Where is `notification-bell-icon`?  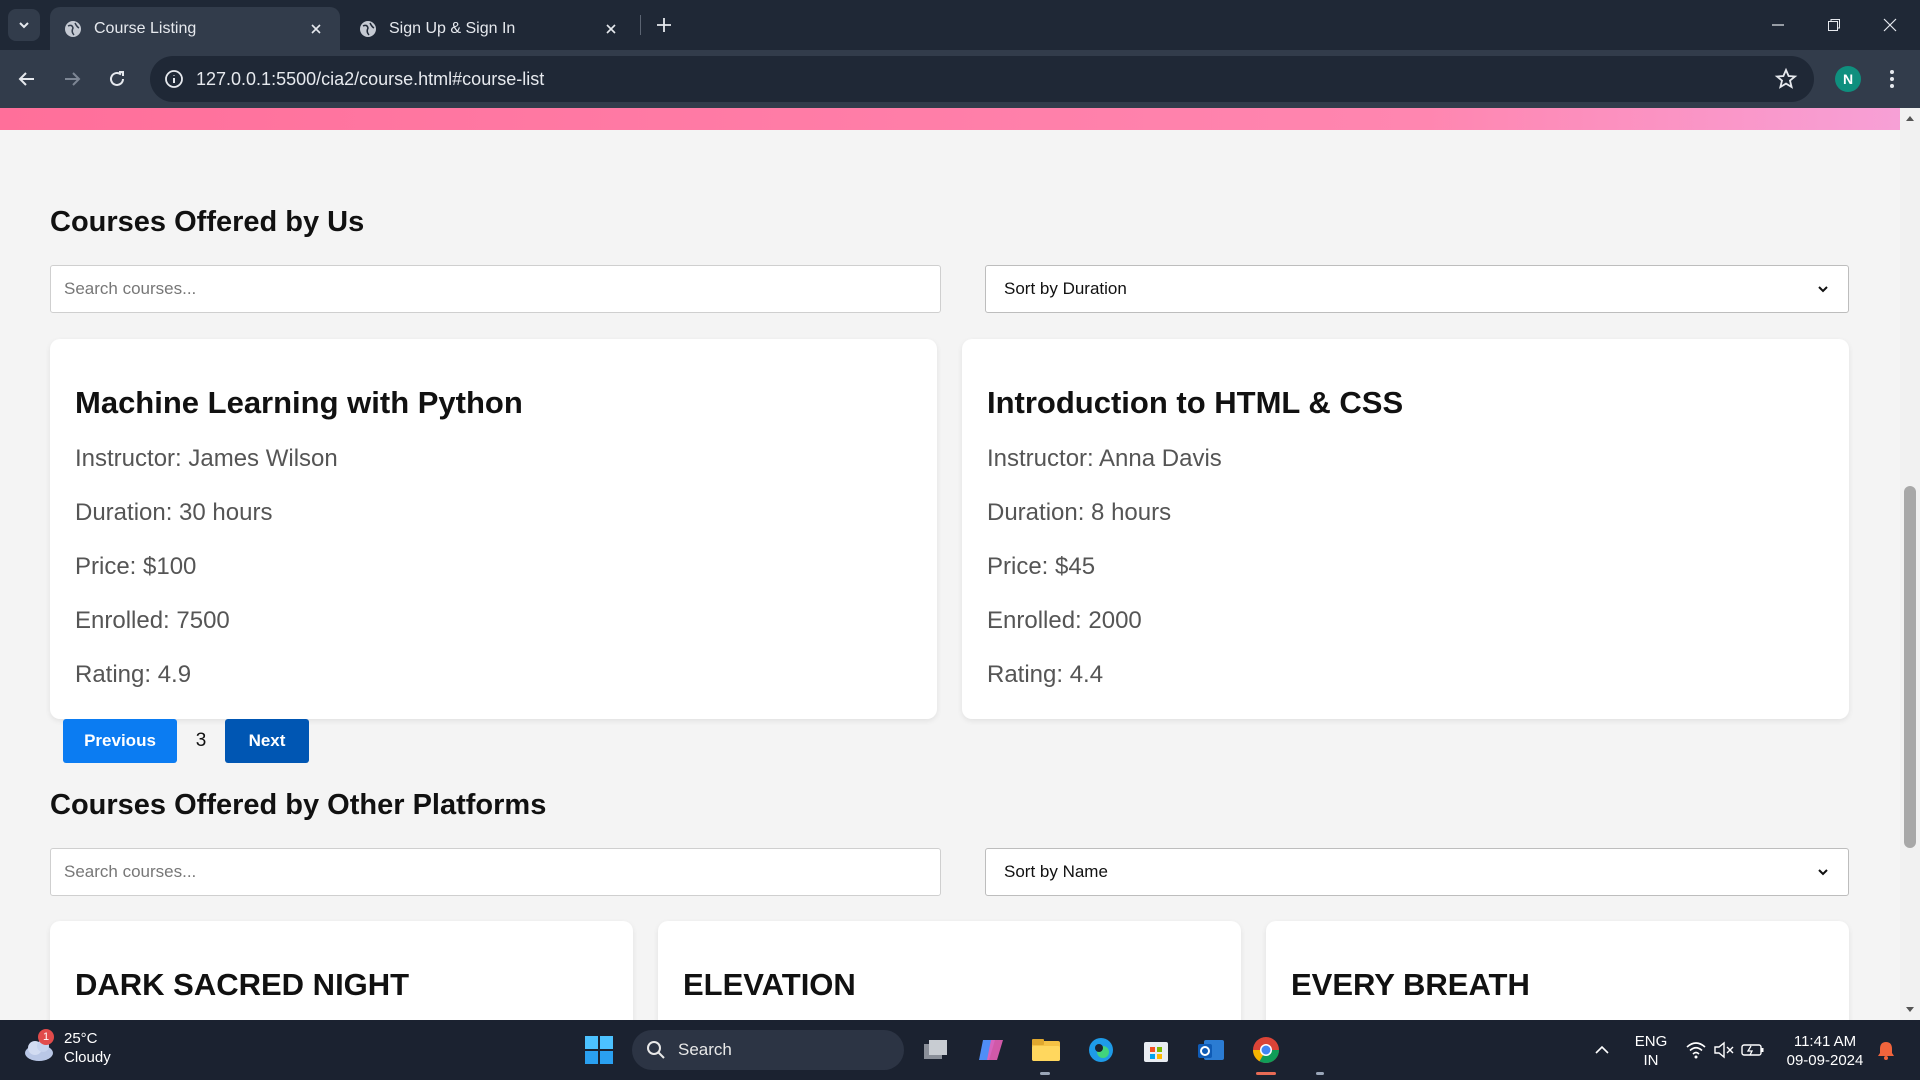 notification-bell-icon is located at coordinates (1886, 1050).